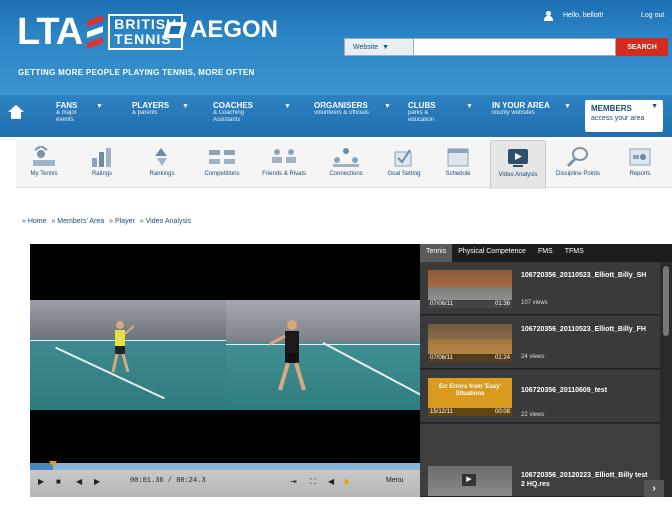 This screenshot has width=672, height=512. Describe the element at coordinates (220, 30) in the screenshot. I see `aegon-logo: AEGON` at that location.